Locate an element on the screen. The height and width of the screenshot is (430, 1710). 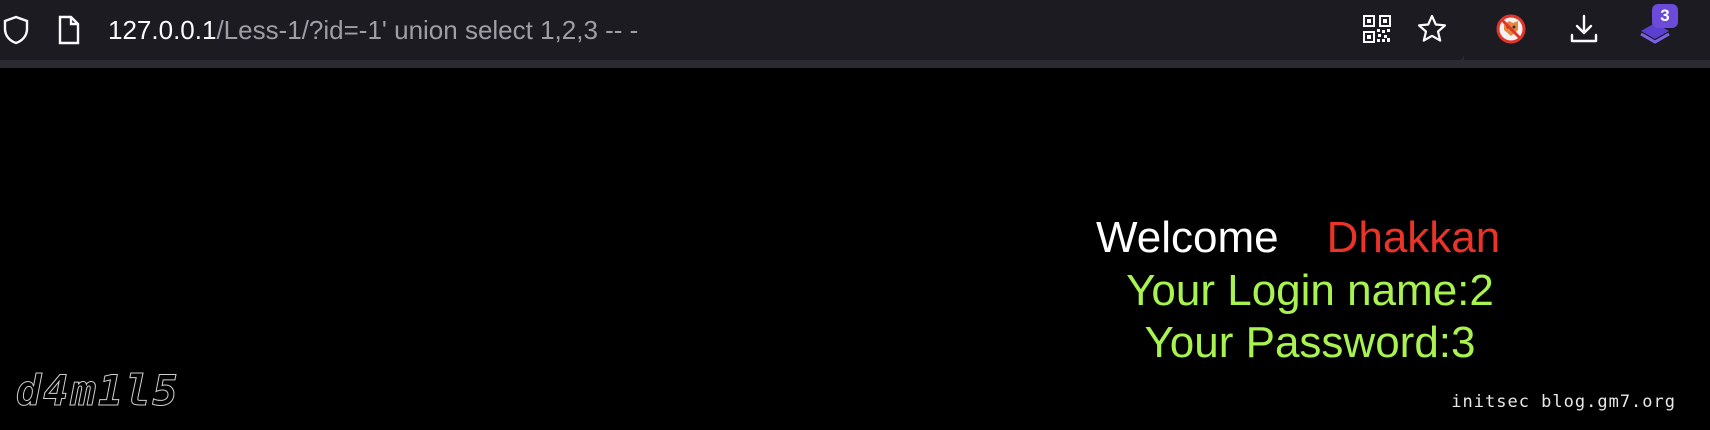
url-host: 127.0.0.1 is located at coordinates (162, 30).